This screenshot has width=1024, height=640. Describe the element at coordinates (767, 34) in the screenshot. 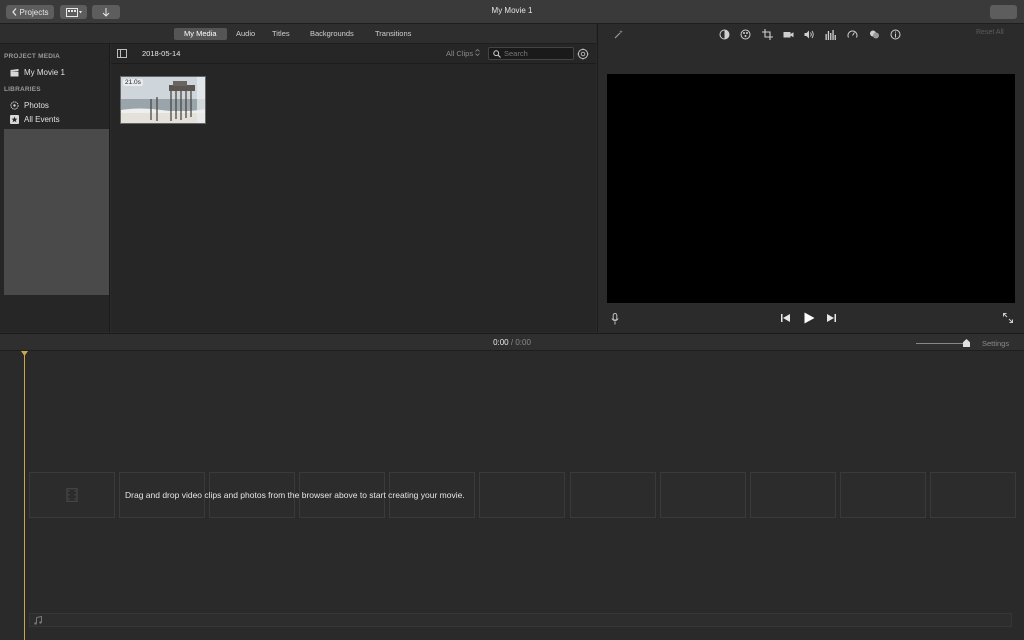

I see `crop-icon` at that location.